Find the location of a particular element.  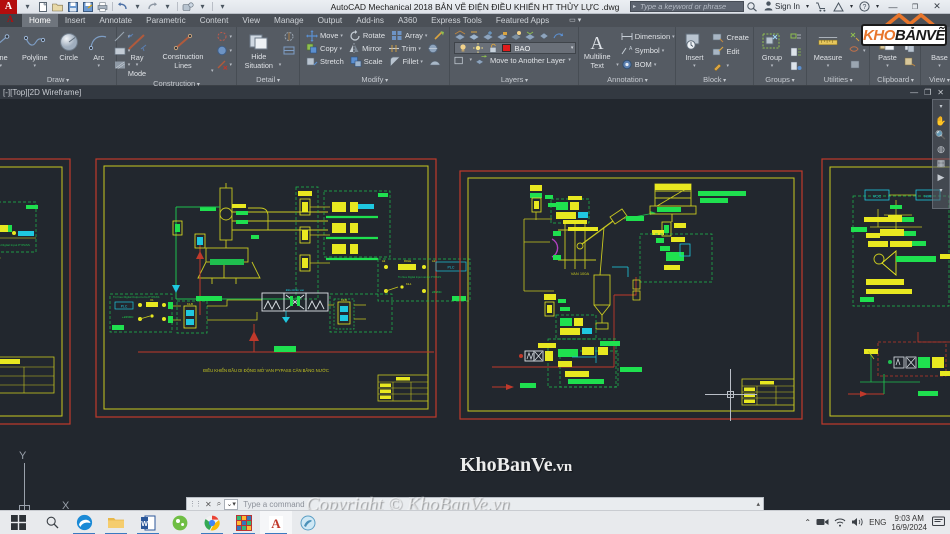

viewport-control-label: [-][Top][2D Wireframe] — ❐ ✕ is located at coordinates (475, 92).